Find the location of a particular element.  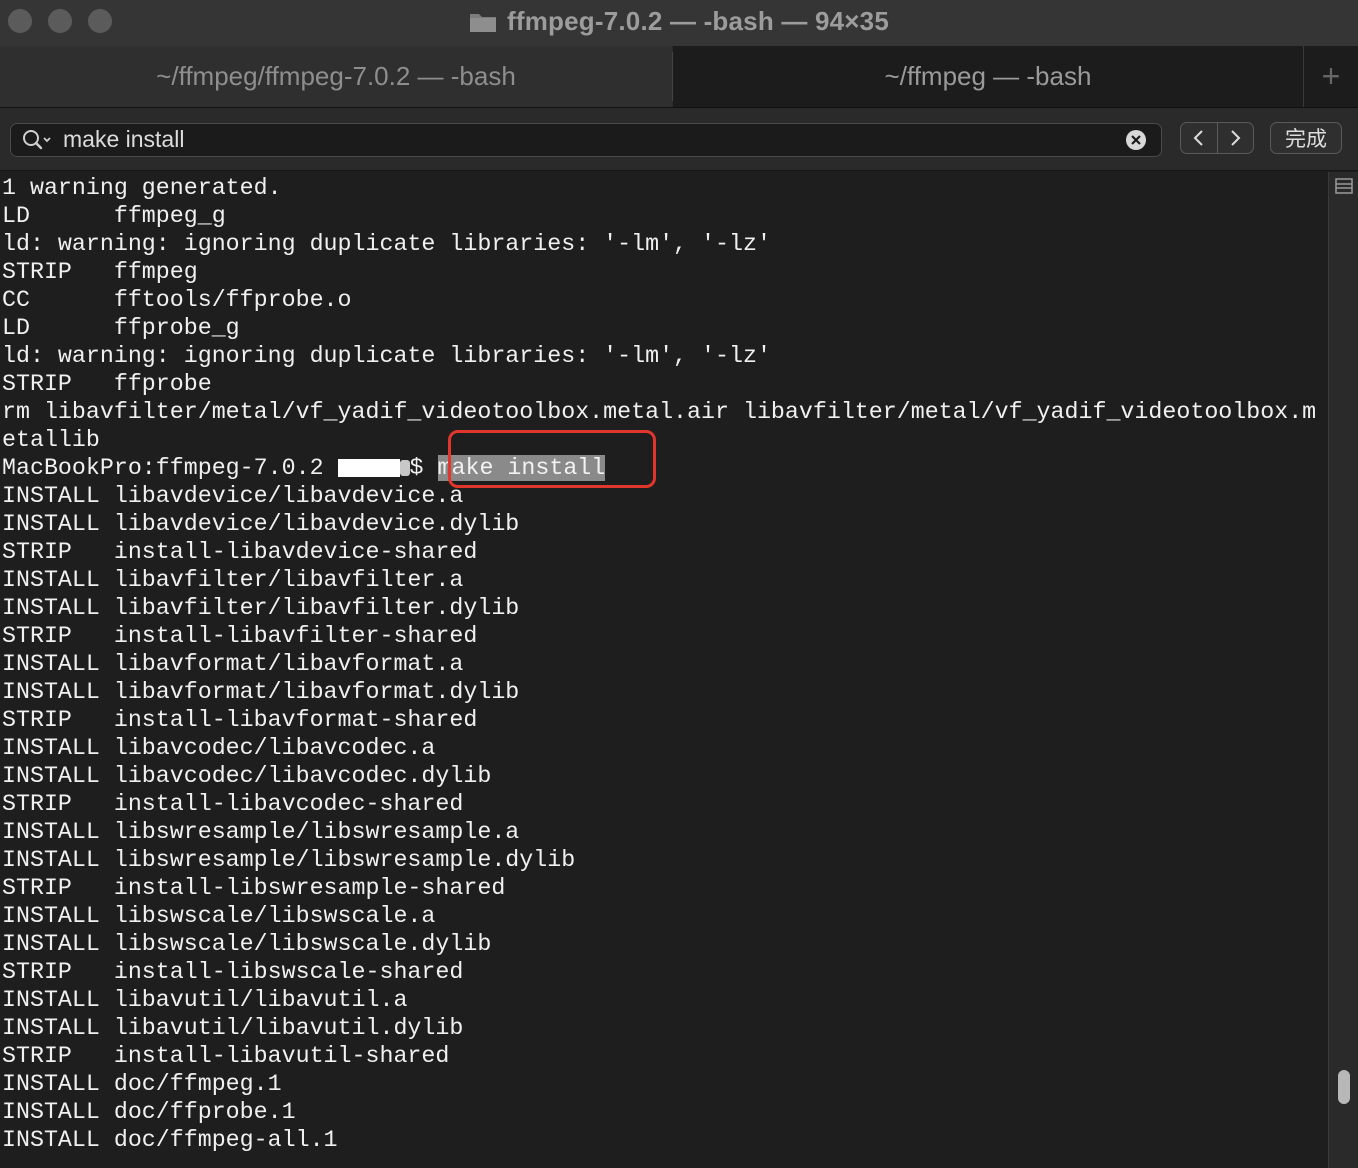

tab-ffmpeg: ~/ffmpeg — -bash is located at coordinates (988, 76).